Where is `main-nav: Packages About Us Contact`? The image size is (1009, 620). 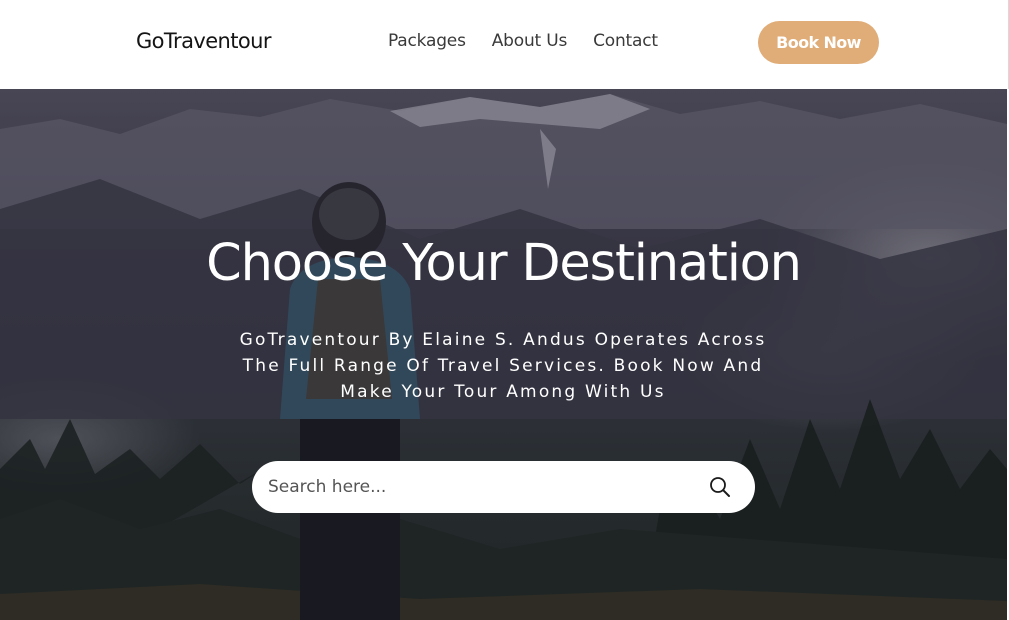
main-nav: Packages About Us Contact is located at coordinates (536, 41).